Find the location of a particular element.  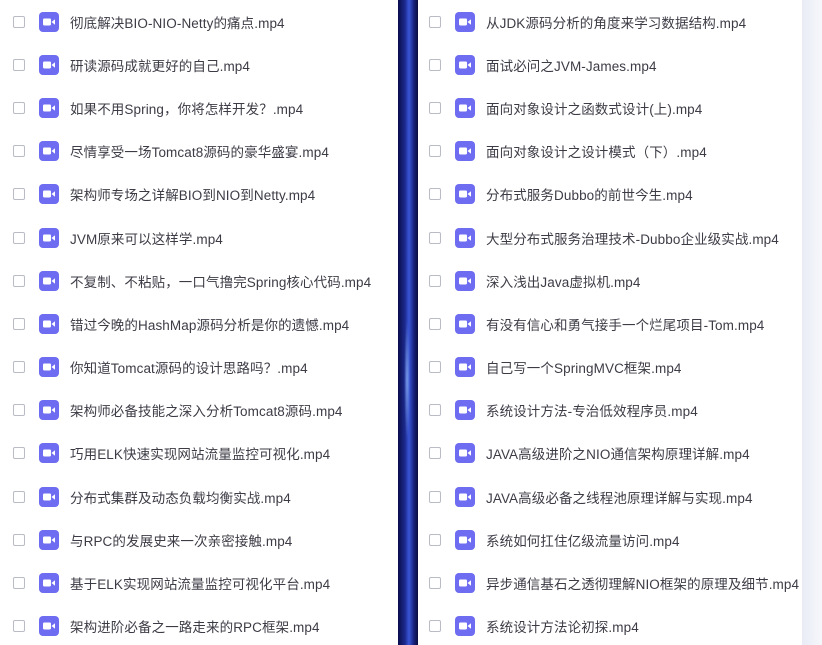

file-name: 大型分布式服务治理技术-Dubbo企业级实战.mp4 is located at coordinates (632, 238).